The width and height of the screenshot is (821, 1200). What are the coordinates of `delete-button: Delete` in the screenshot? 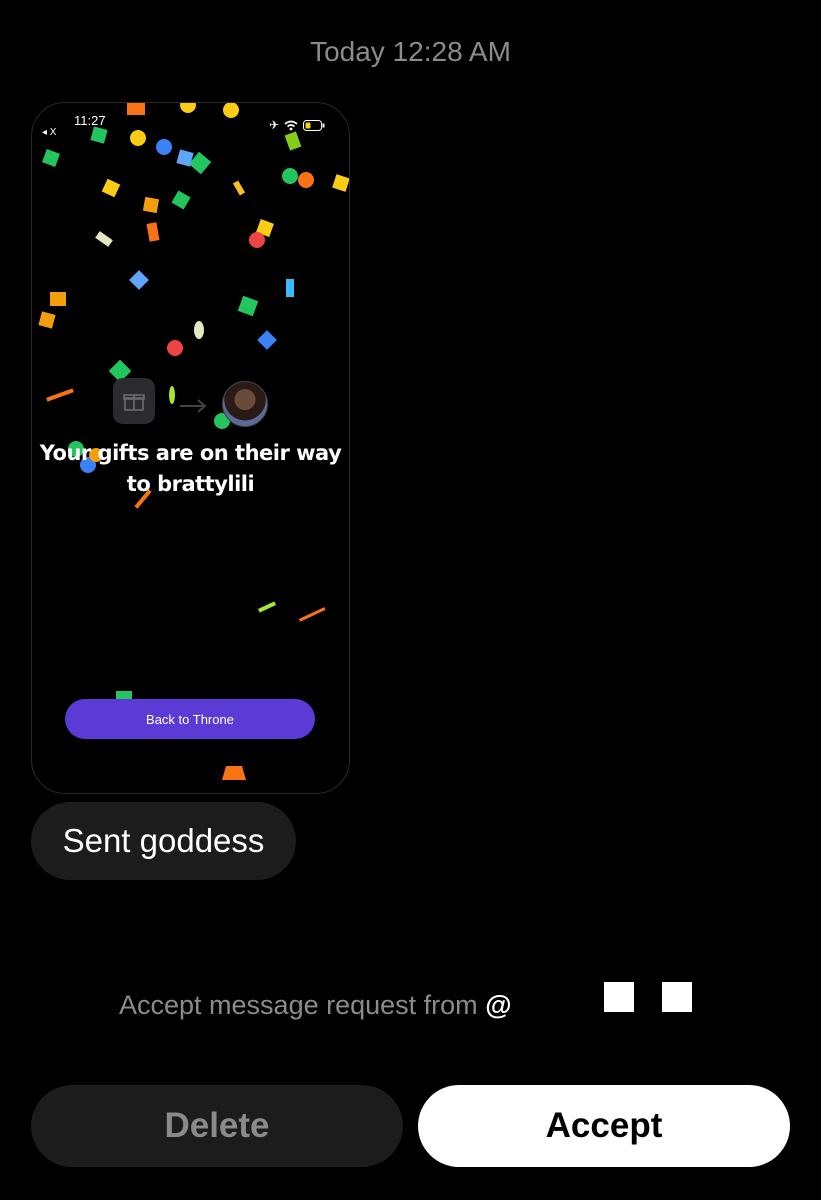 It's located at (217, 1126).